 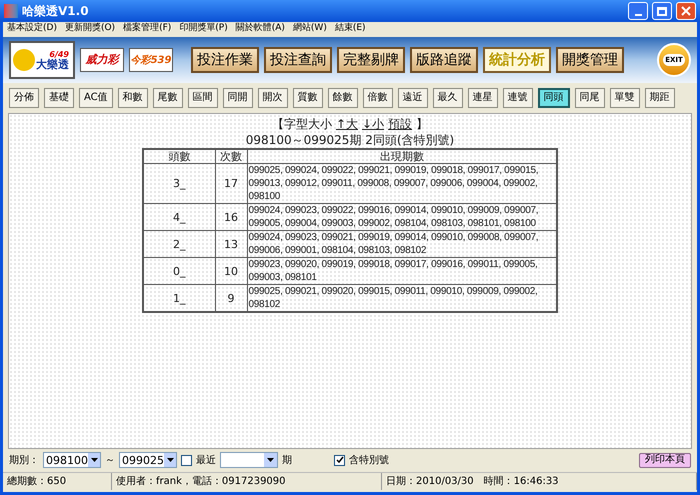 I want to click on analysis-tab: 開次, so click(x=273, y=98).